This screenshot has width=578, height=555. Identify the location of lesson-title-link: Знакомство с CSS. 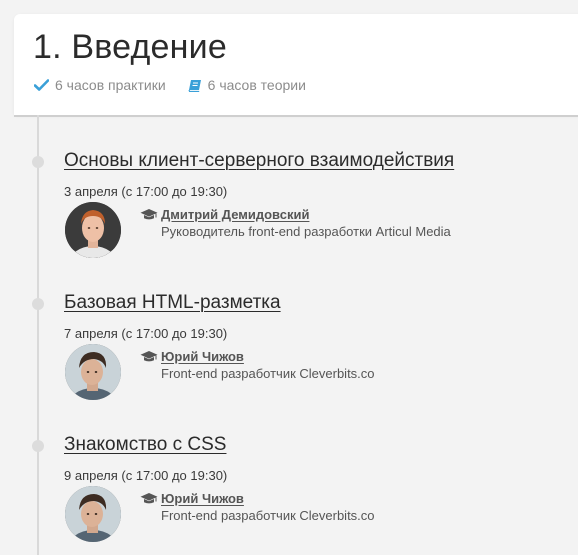
(145, 445).